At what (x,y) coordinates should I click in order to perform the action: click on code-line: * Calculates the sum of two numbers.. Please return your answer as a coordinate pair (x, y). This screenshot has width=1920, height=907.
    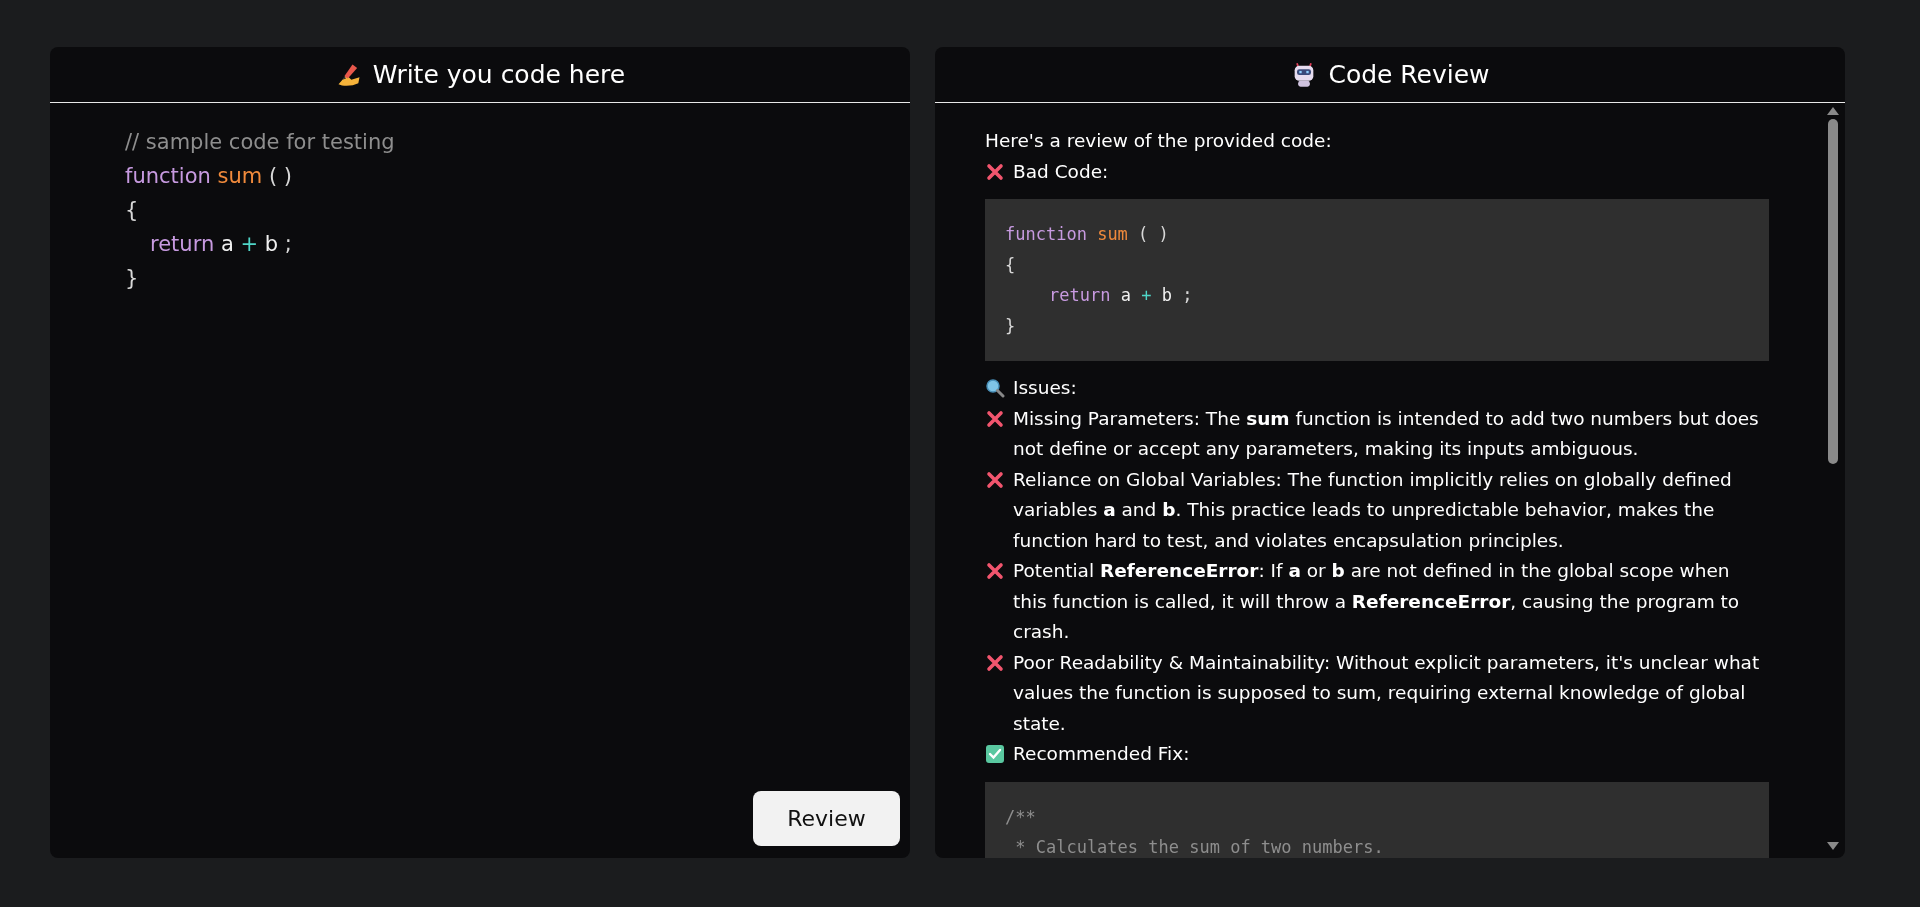
    Looking at the image, I should click on (1199, 847).